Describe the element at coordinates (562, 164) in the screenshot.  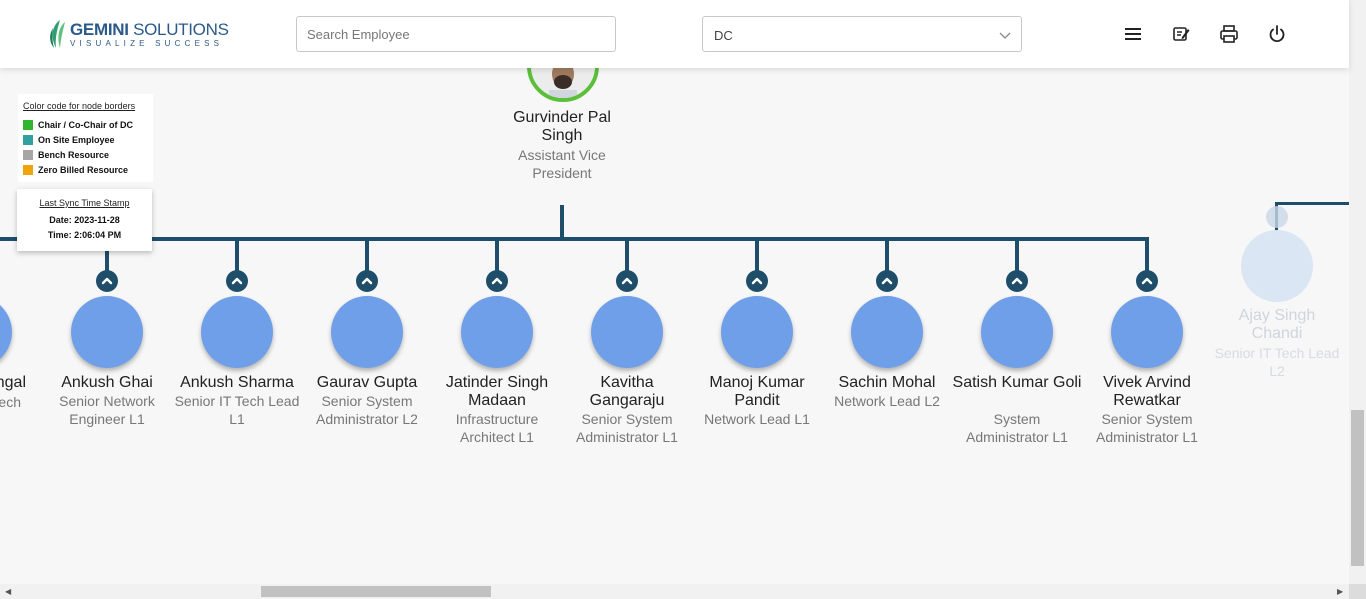
I see `root-role: Assistant Vice President` at that location.